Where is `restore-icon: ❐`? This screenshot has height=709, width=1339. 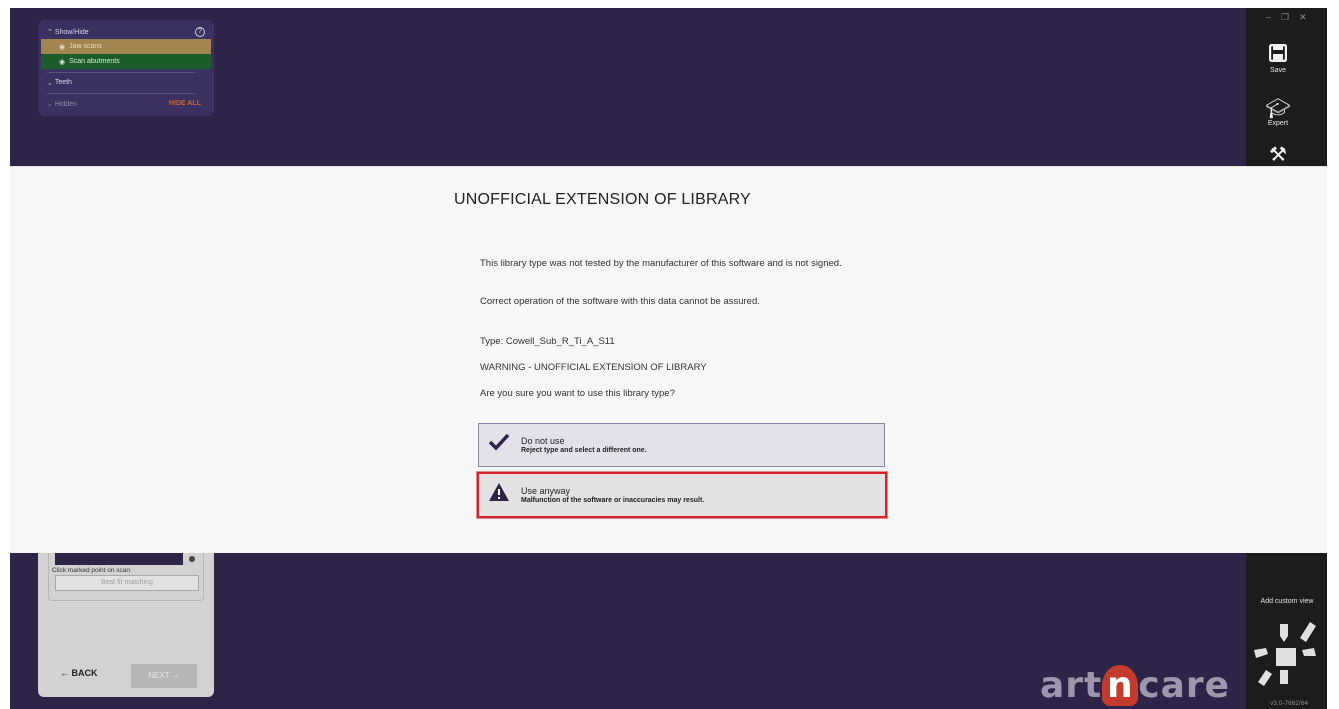
restore-icon: ❐ is located at coordinates (1285, 17).